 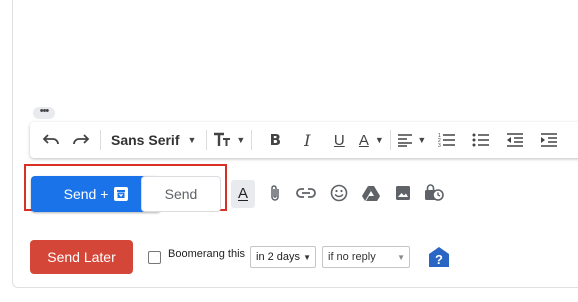 I want to click on formatting-toolbar: Sans Serif ▼ ▼ B I U A ▼ ▼ 123, so click(x=304, y=140).